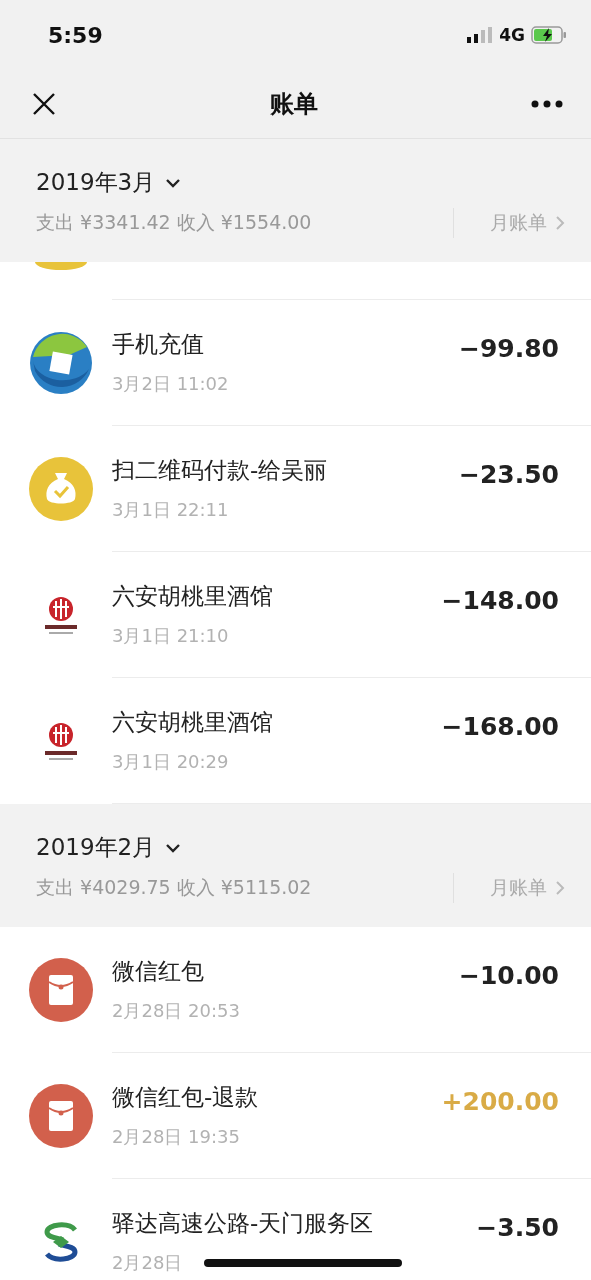 This screenshot has height=1280, width=591. Describe the element at coordinates (220, 470) in the screenshot. I see `transaction-title: 扫二维码付款-给吴丽` at that location.